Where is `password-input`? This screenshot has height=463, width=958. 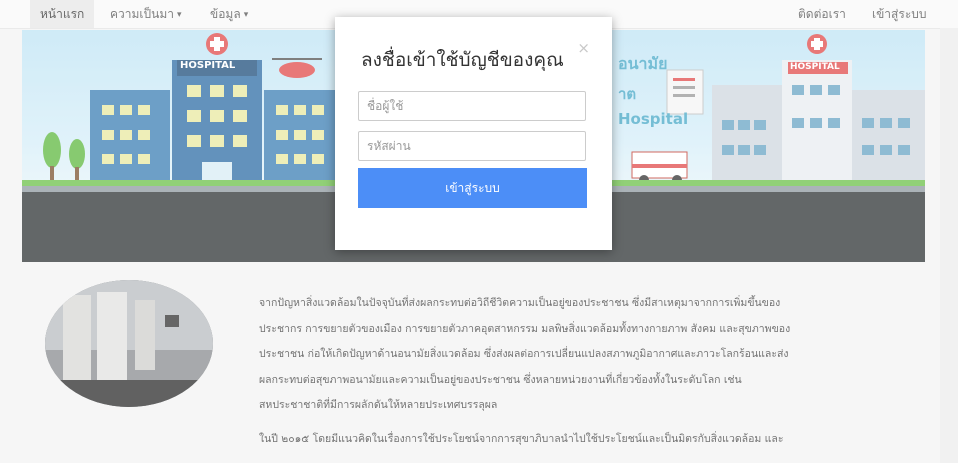
password-input is located at coordinates (472, 146).